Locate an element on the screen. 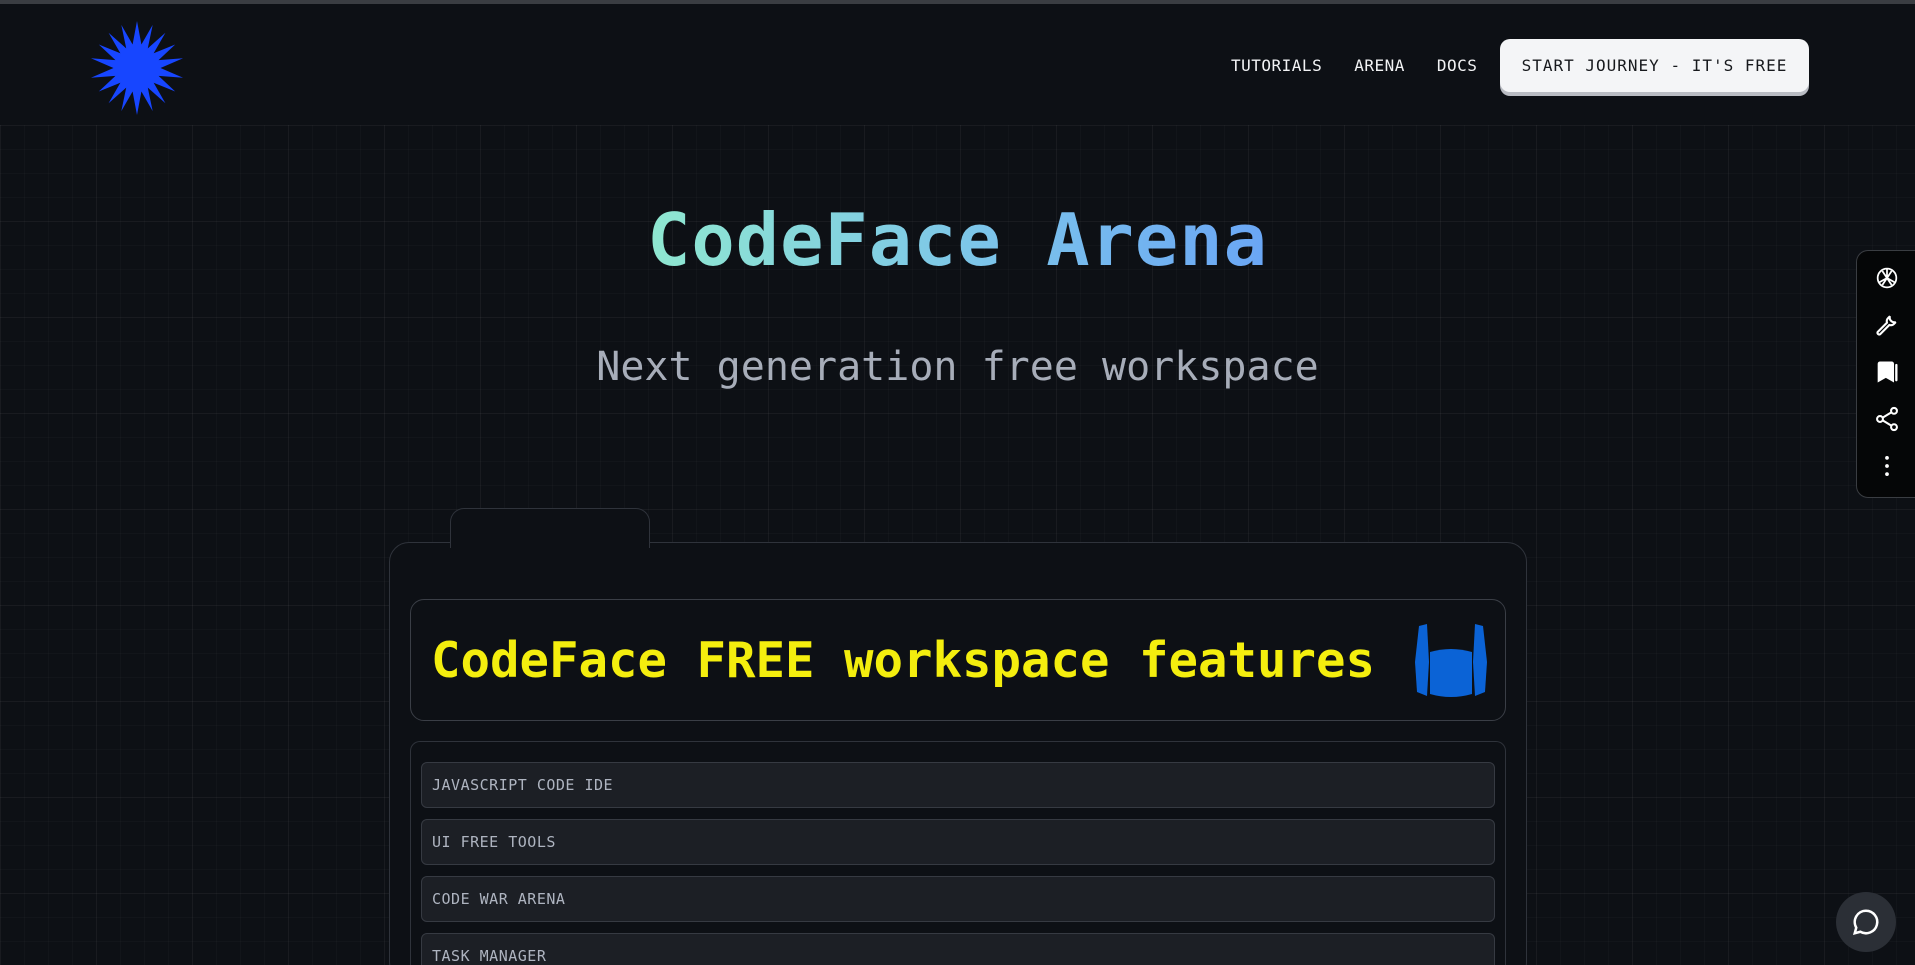 Image resolution: width=1915 pixels, height=965 pixels. feature-item-javascript-ide: JAVASCRIPT CODE IDE is located at coordinates (958, 785).